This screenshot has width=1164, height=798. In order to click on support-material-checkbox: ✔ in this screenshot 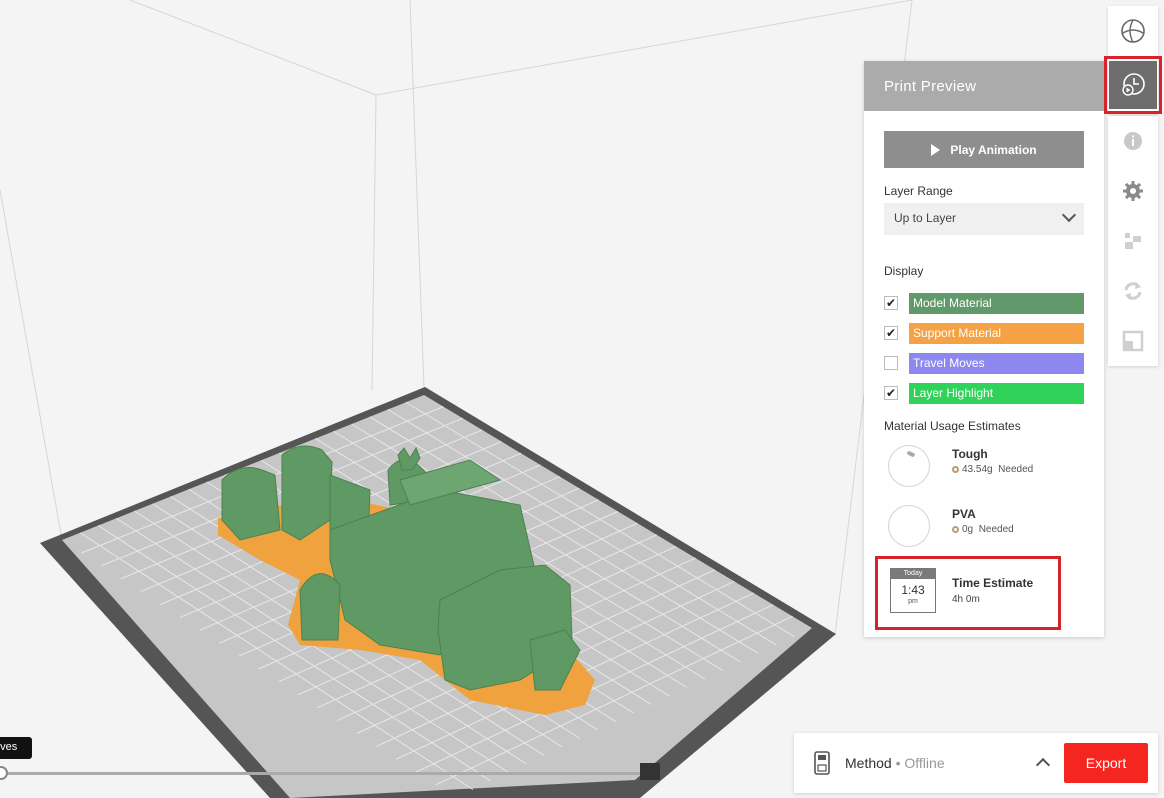, I will do `click(891, 333)`.